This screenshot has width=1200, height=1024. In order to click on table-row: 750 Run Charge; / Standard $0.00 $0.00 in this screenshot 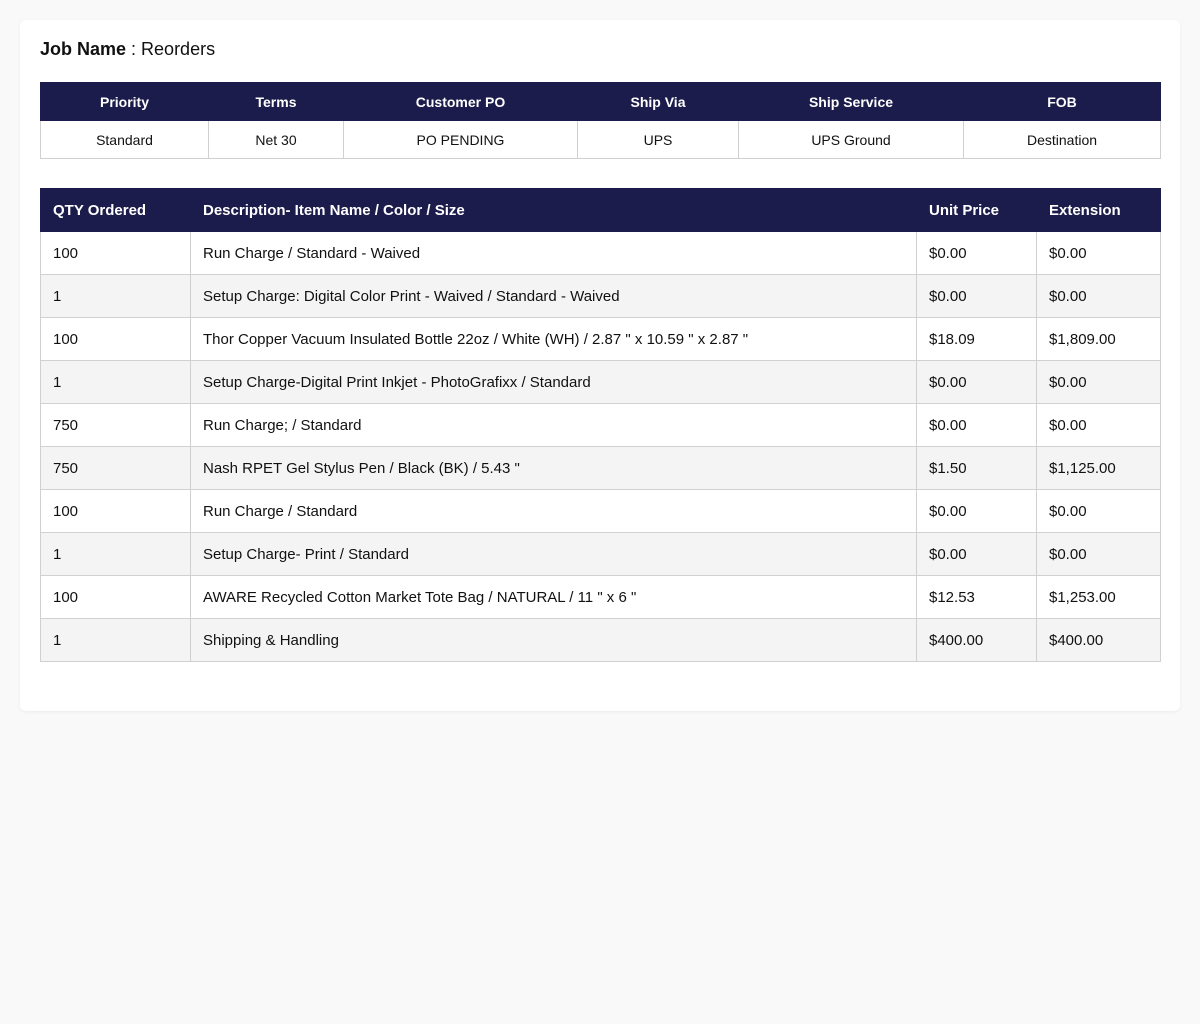, I will do `click(600, 425)`.